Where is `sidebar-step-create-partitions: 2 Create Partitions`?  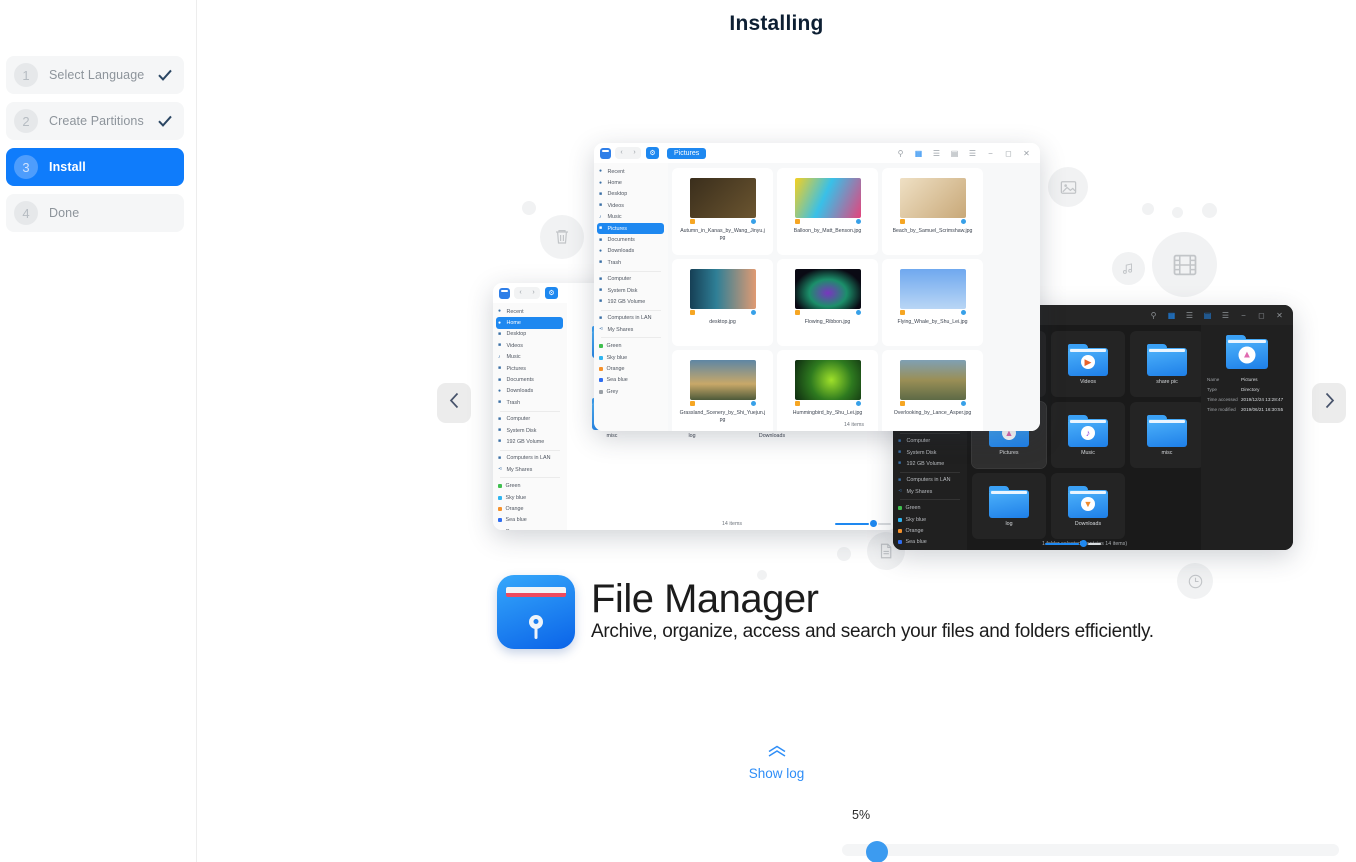
sidebar-step-create-partitions: 2 Create Partitions is located at coordinates (95, 121).